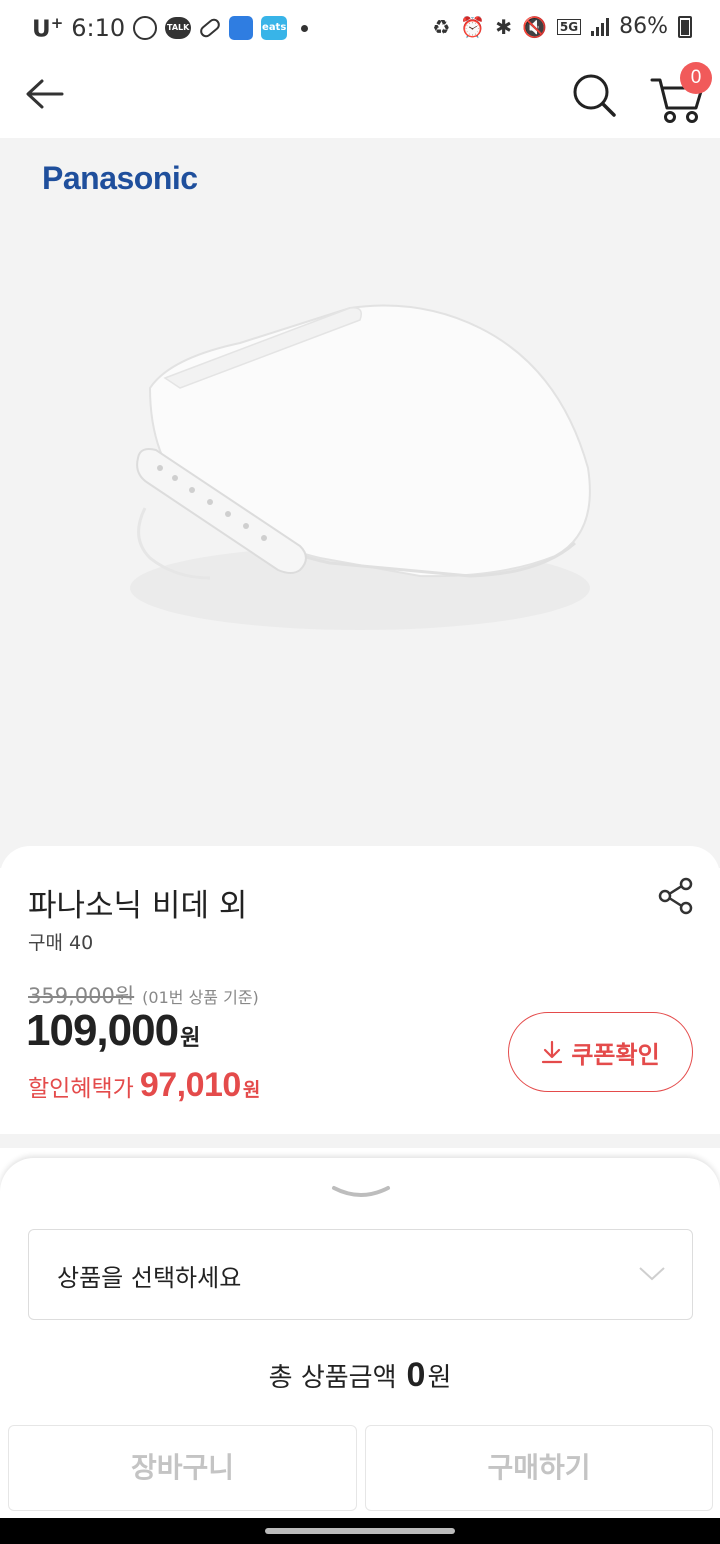 Image resolution: width=720 pixels, height=1544 pixels. I want to click on mute-icon: 🔇, so click(534, 26).